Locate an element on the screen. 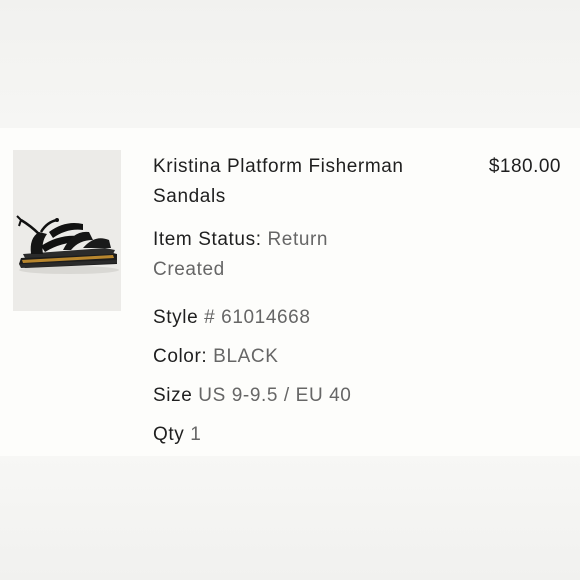  quantity-label: Qty is located at coordinates (172, 434).